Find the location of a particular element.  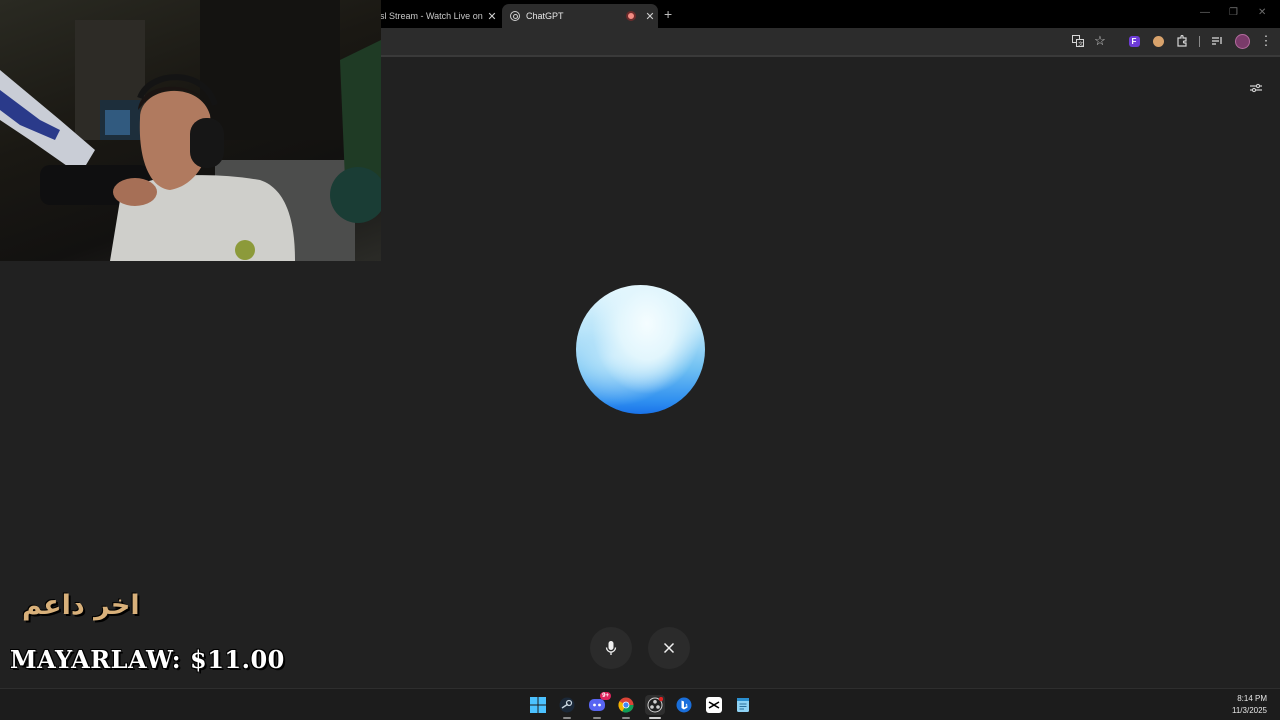

microphone-button is located at coordinates (611, 648).